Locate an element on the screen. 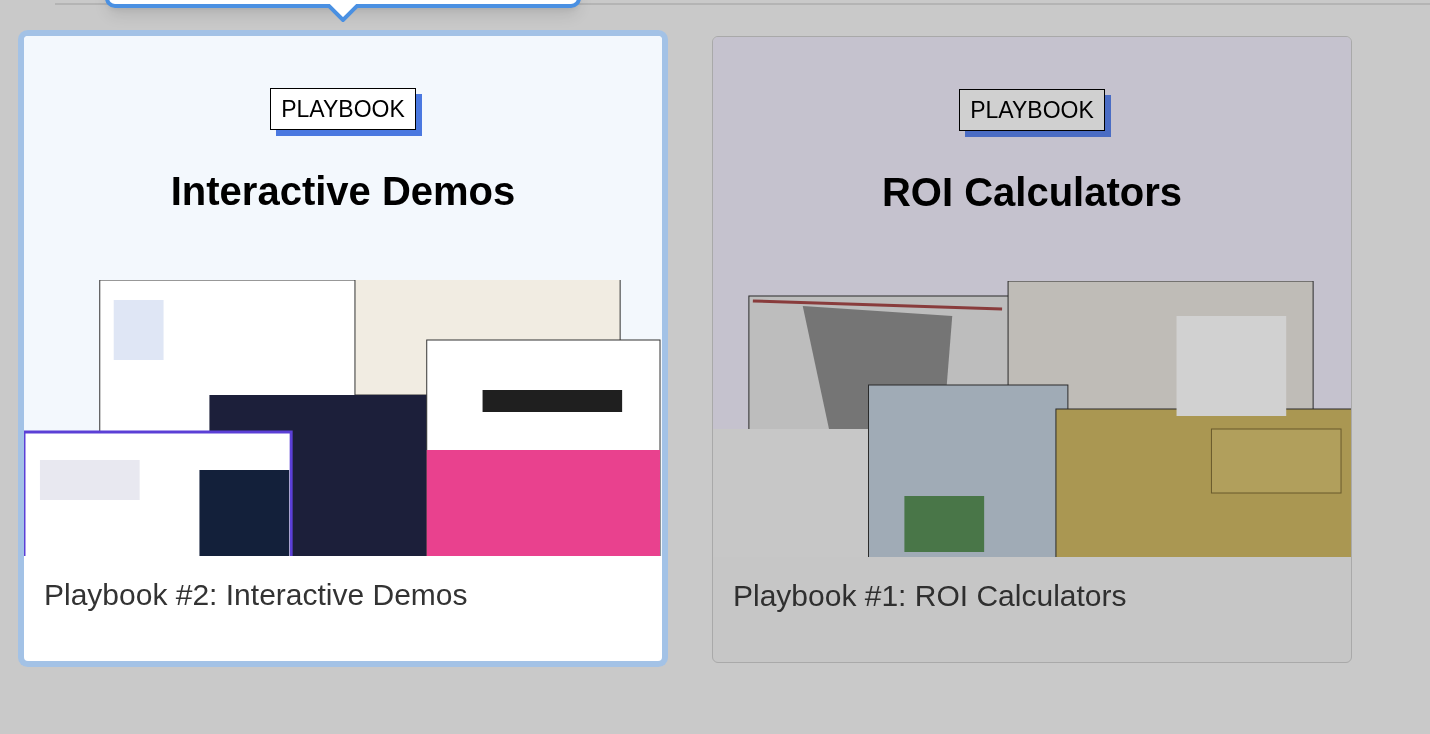 This screenshot has width=1430, height=734. card-caption: Playbook #2: Interactive Demos is located at coordinates (256, 595).